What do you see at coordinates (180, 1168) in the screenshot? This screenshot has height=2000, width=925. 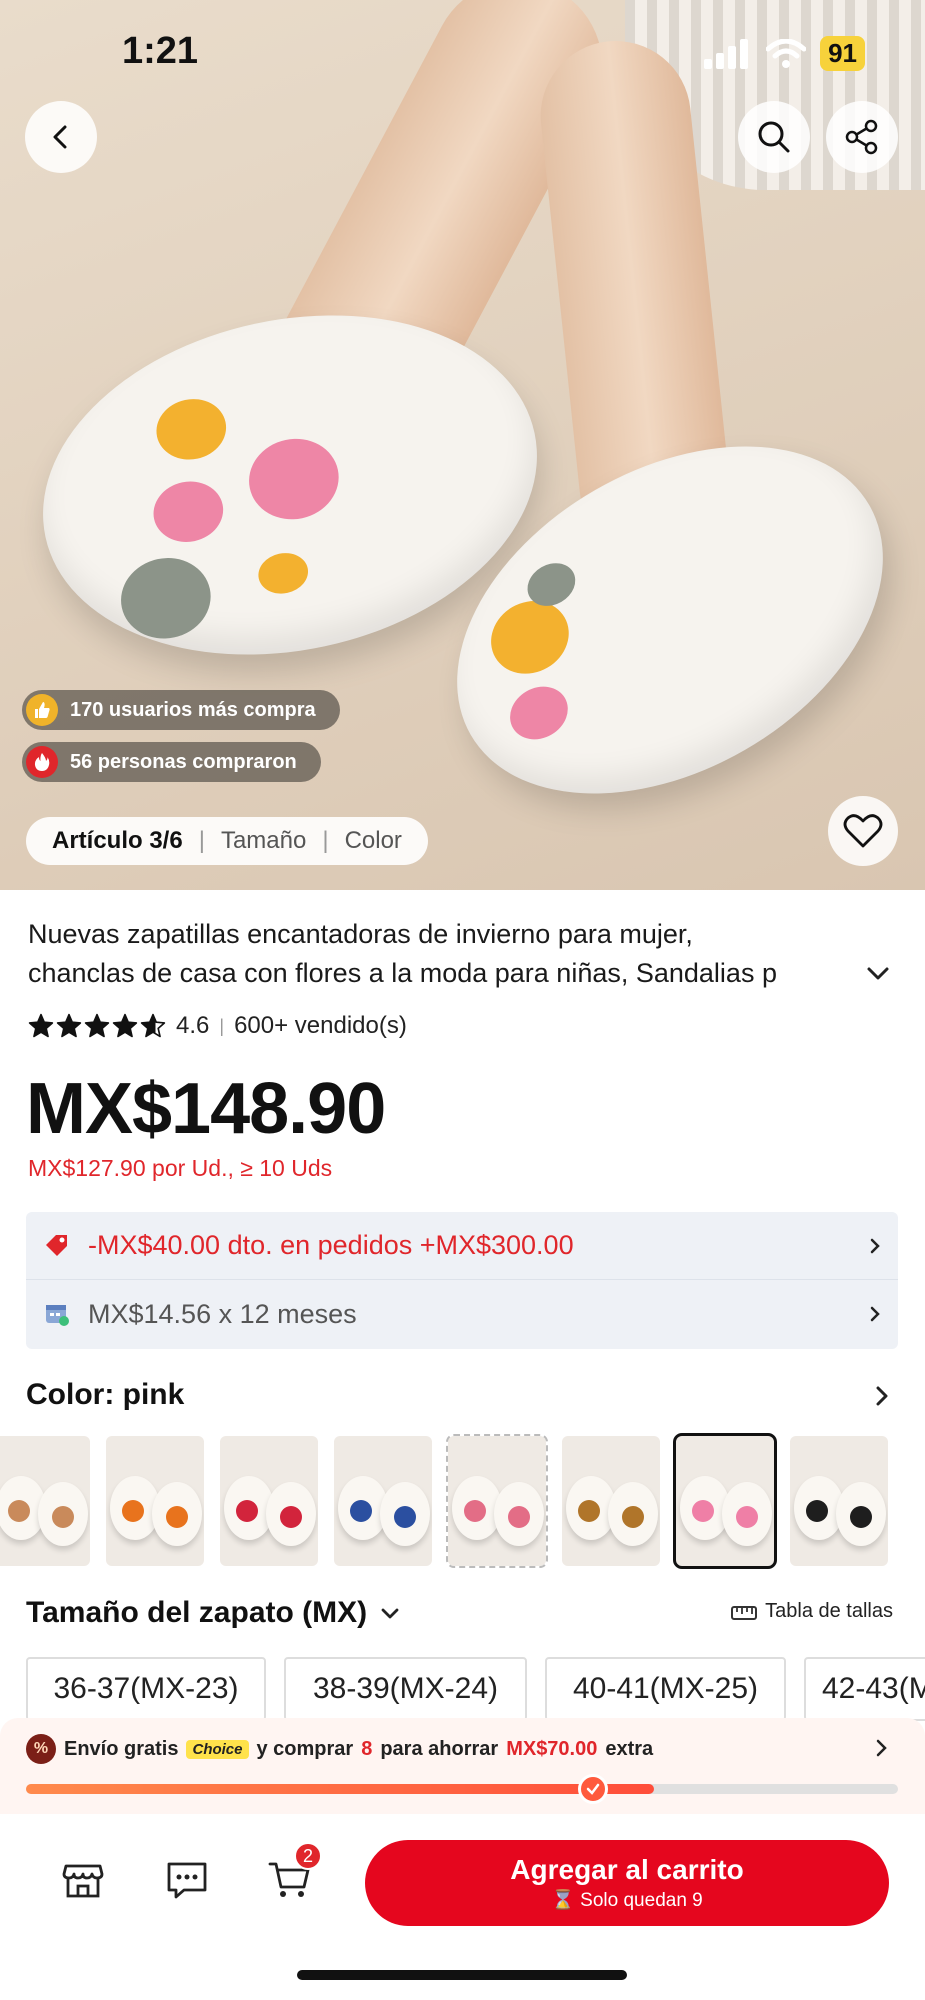 I see `bulk-price: MX$127.90 por Ud., ≥ 10 Uds` at bounding box center [180, 1168].